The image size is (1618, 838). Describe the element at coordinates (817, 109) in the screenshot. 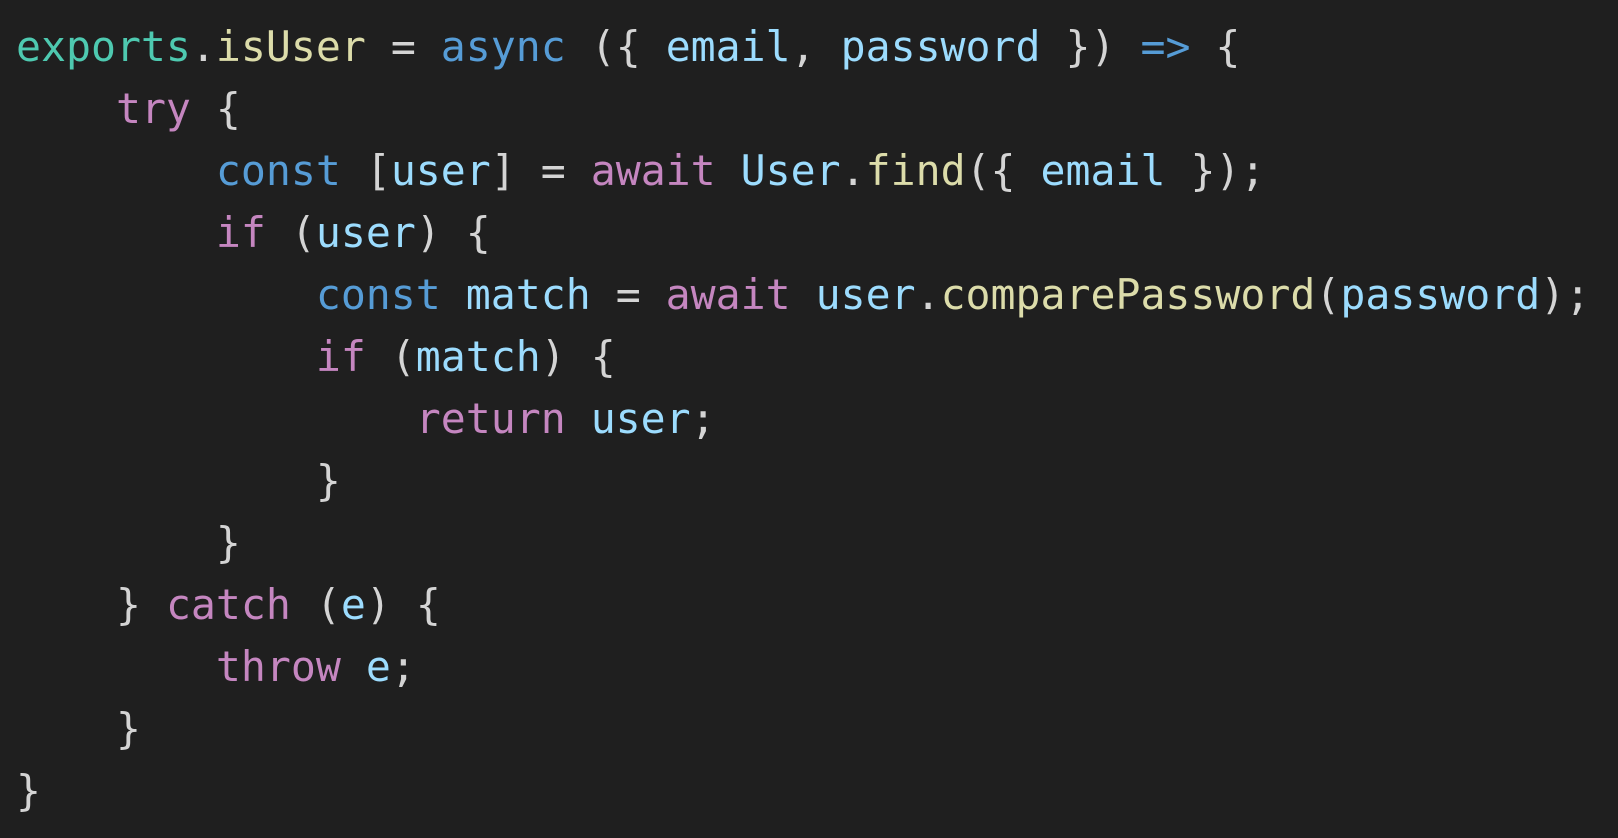

I see `code-line: try {` at that location.